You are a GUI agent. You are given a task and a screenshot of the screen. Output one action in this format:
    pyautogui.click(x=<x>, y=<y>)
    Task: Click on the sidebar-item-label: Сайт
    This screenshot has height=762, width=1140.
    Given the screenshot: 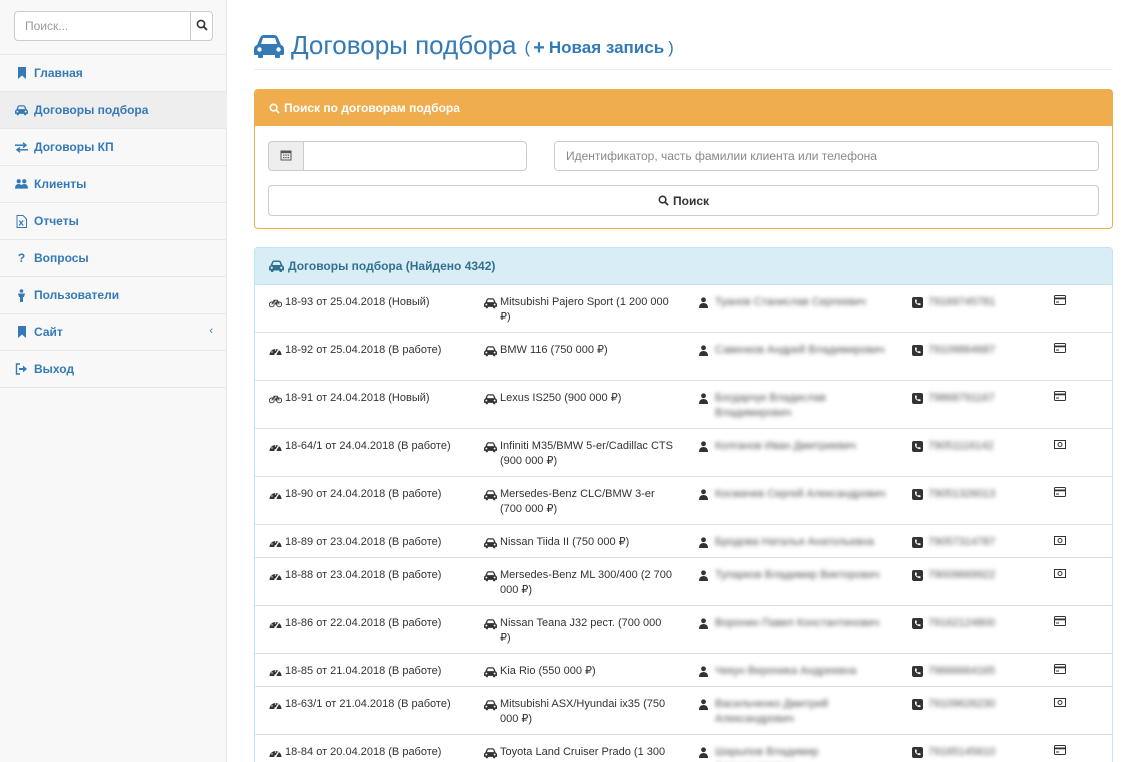 What is the action you would take?
    pyautogui.click(x=48, y=332)
    